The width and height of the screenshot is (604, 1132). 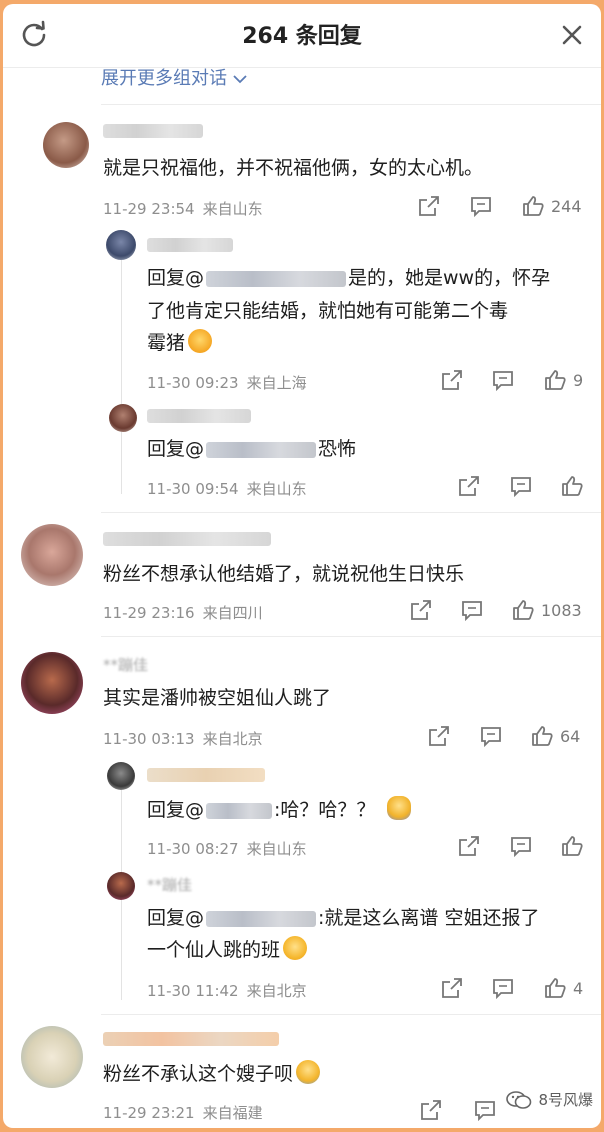 What do you see at coordinates (551, 206) in the screenshot?
I see `like-button: 244` at bounding box center [551, 206].